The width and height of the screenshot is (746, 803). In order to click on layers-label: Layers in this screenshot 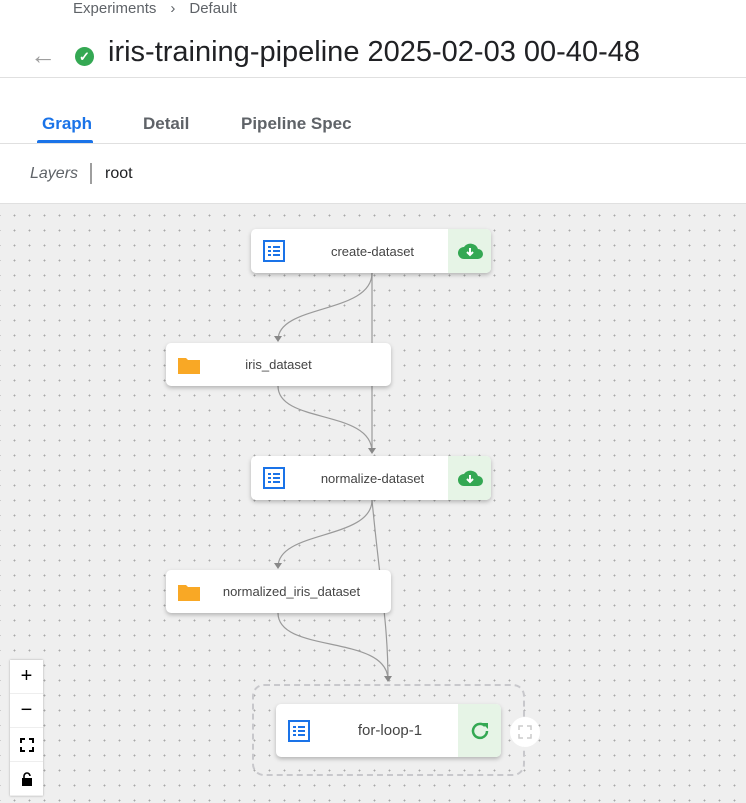, I will do `click(54, 173)`.